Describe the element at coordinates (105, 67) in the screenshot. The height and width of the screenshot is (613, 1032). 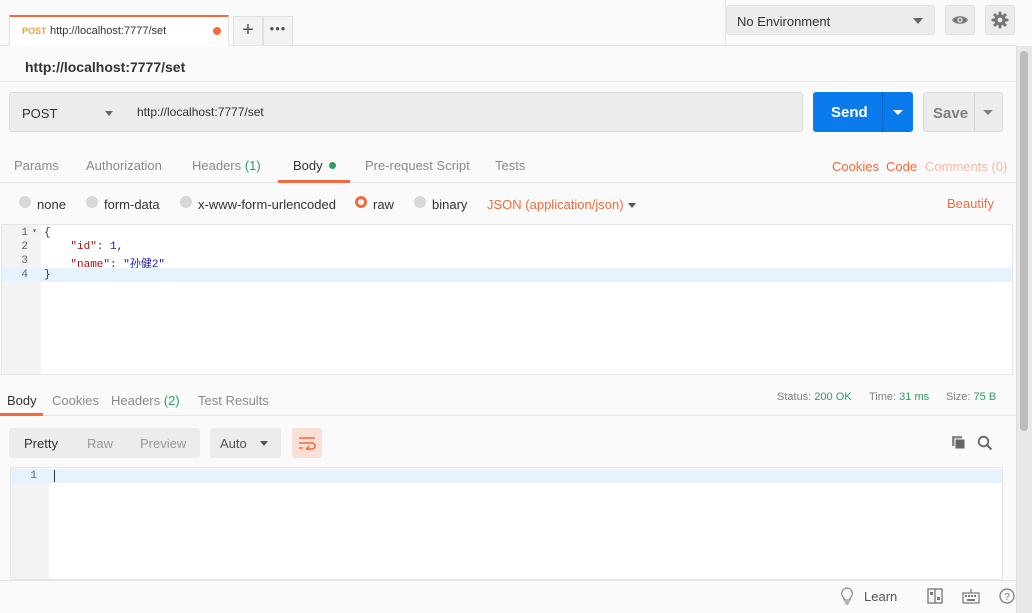
I see `request-title: http://localhost:7777/set` at that location.